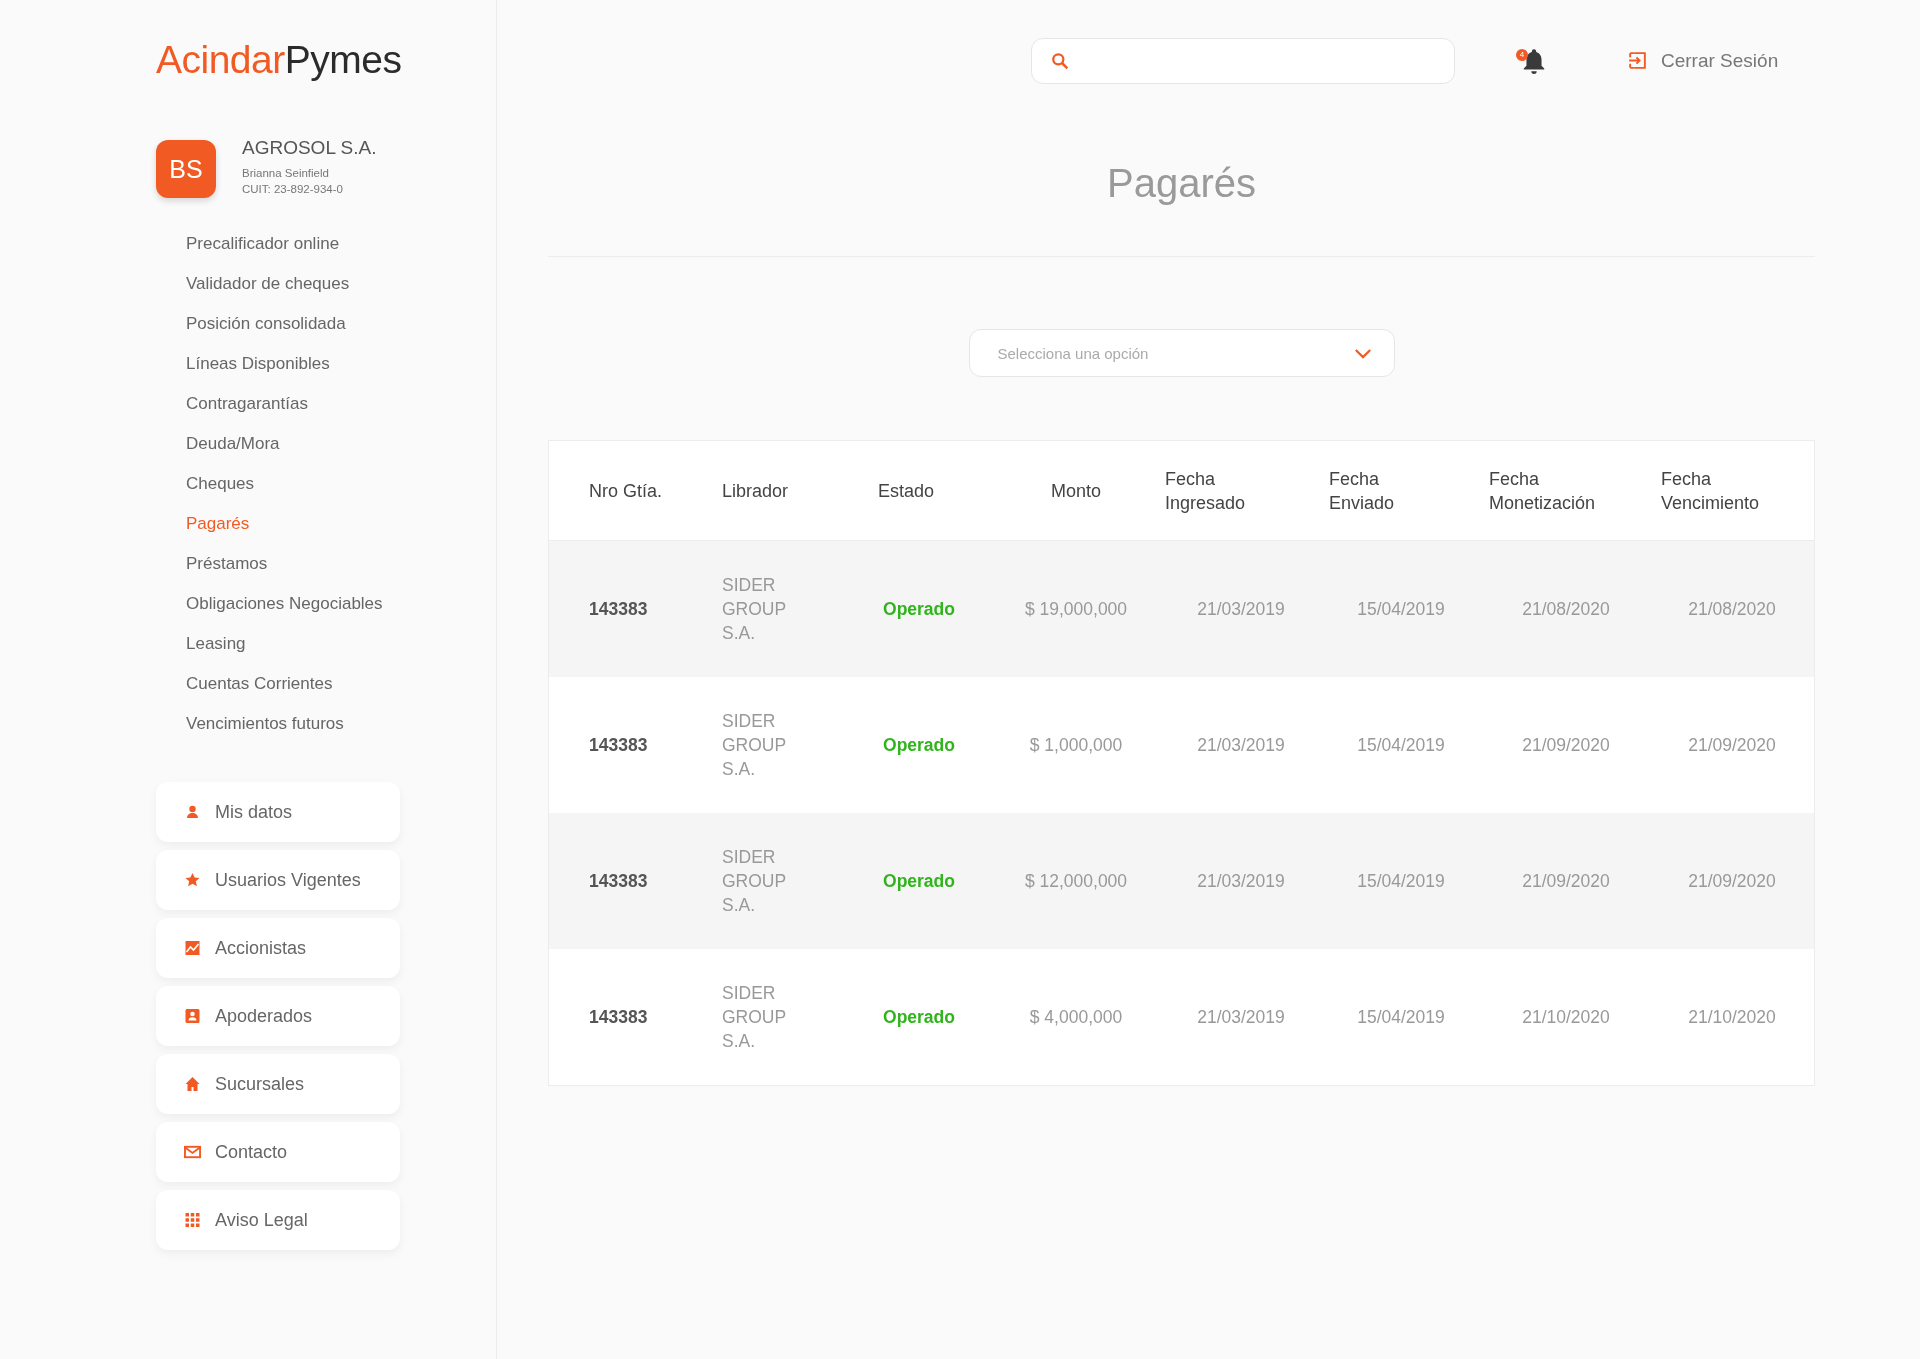  Describe the element at coordinates (278, 880) in the screenshot. I see `sidebar-button: Usuarios Vigentes` at that location.